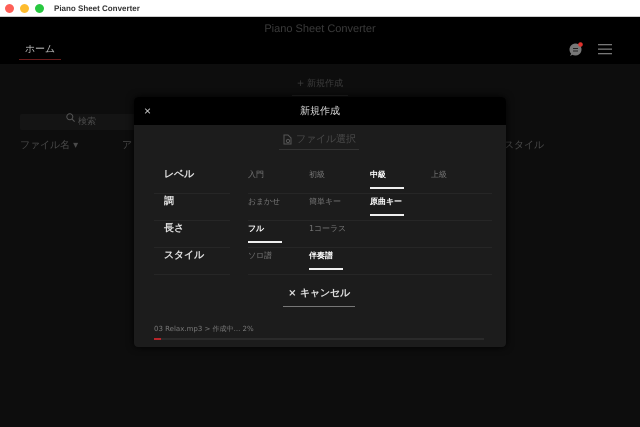 This screenshot has width=640, height=427. I want to click on window-title: Piano Sheet Converter, so click(97, 8).